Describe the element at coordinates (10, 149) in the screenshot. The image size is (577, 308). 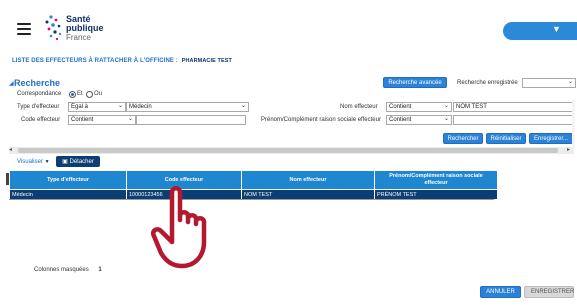
I see `scroll-left-icon: ◂` at that location.